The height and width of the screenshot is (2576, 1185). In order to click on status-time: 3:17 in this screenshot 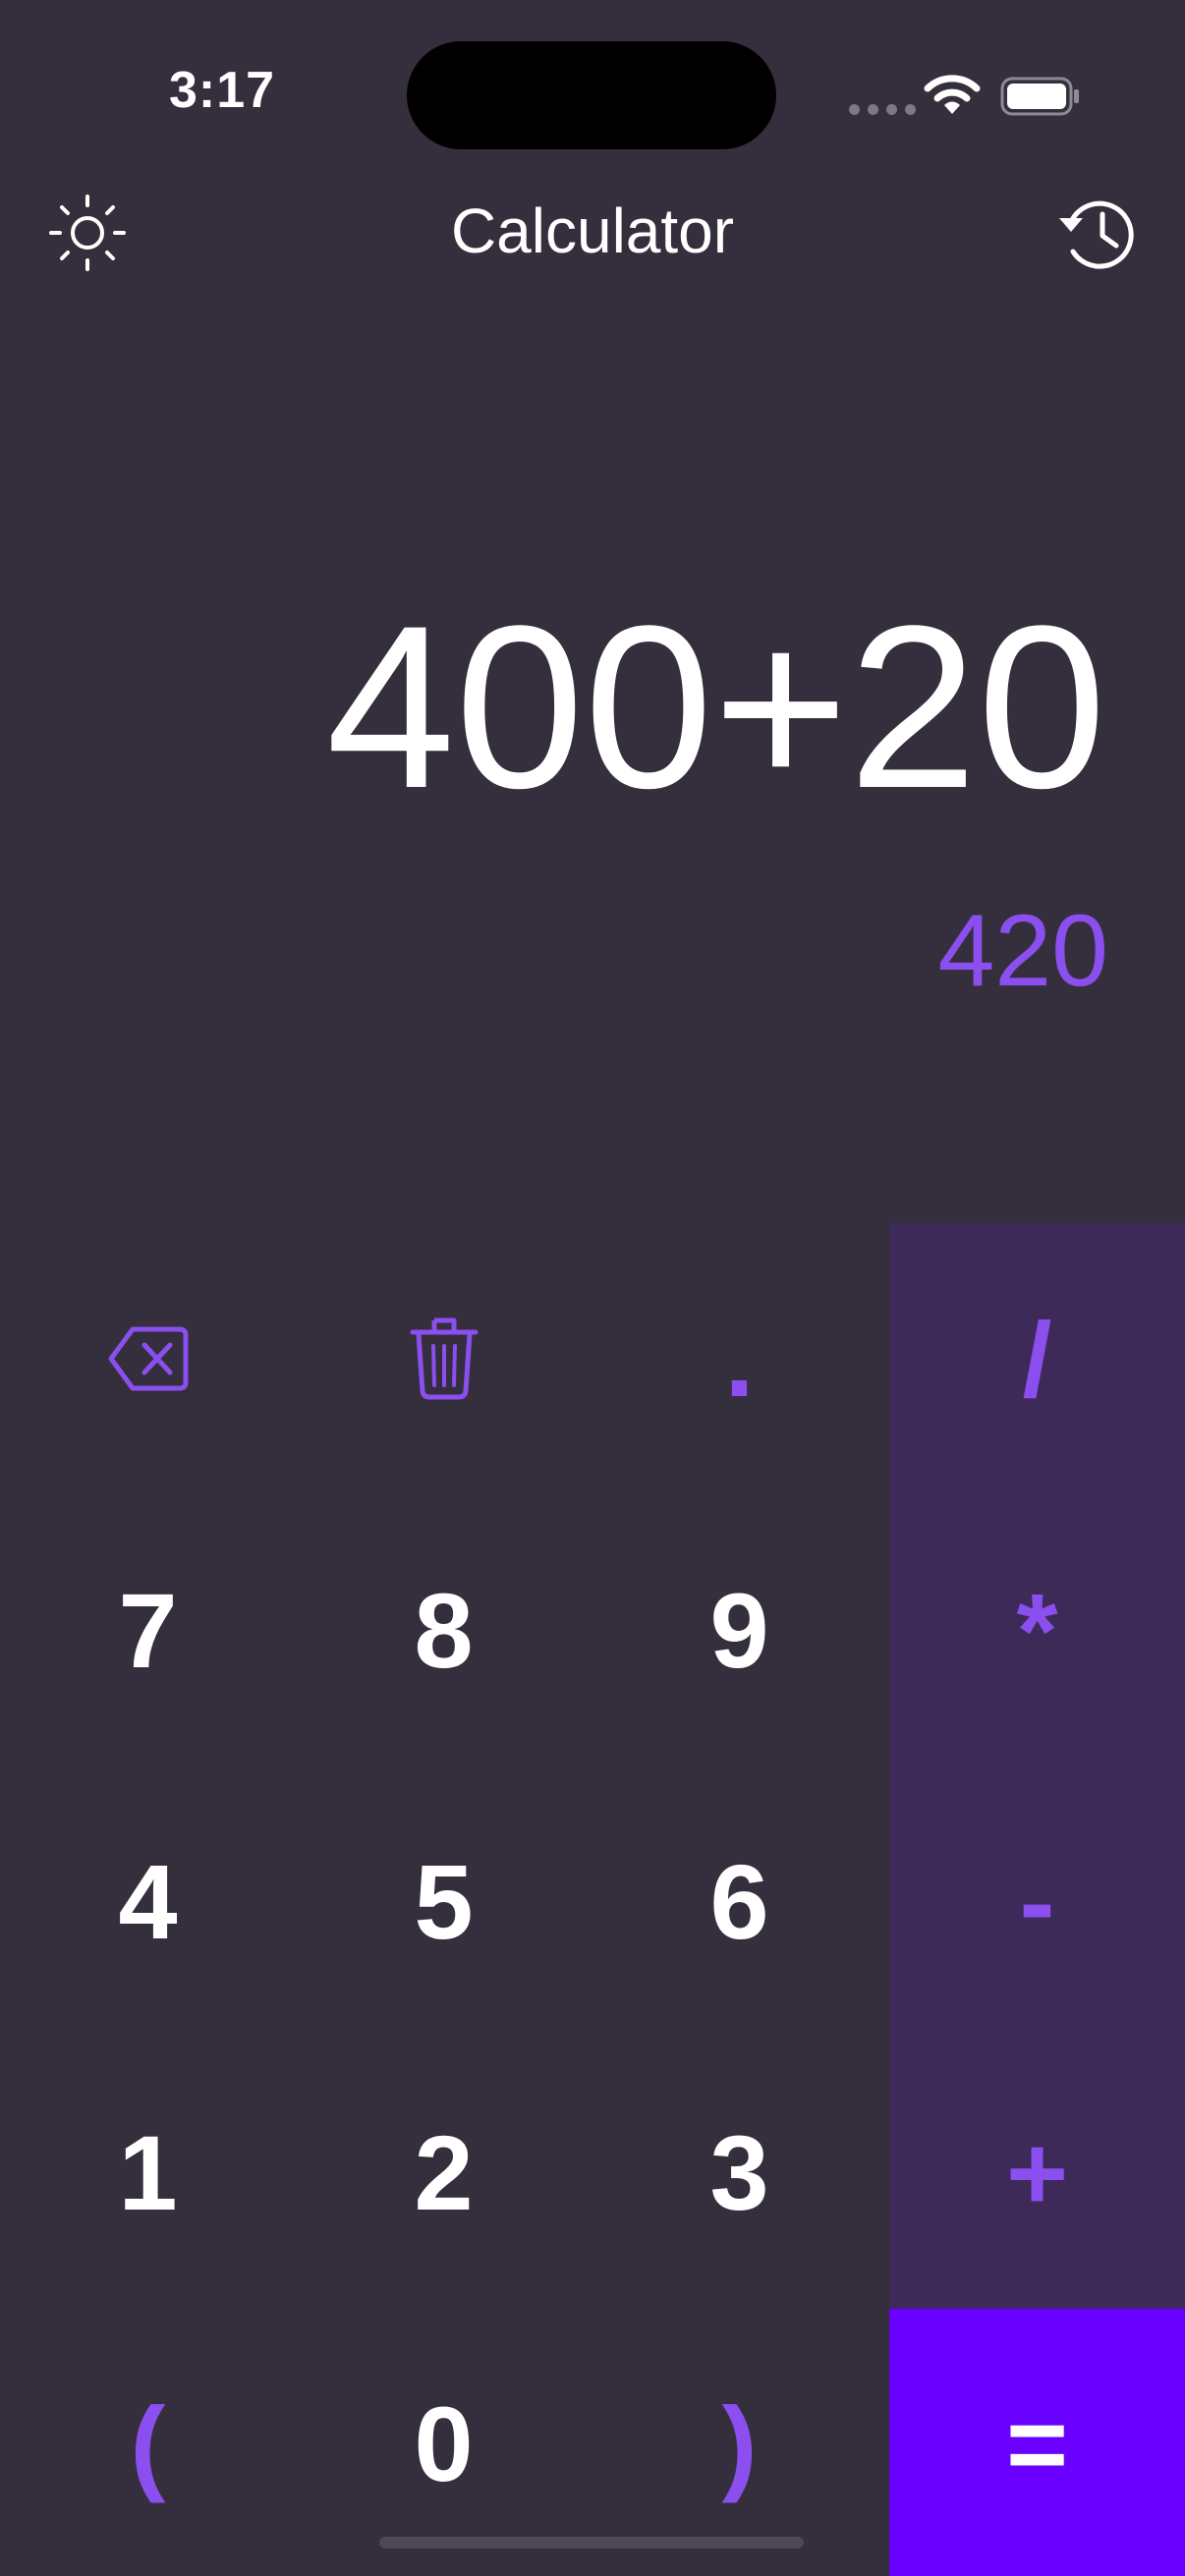, I will do `click(223, 90)`.